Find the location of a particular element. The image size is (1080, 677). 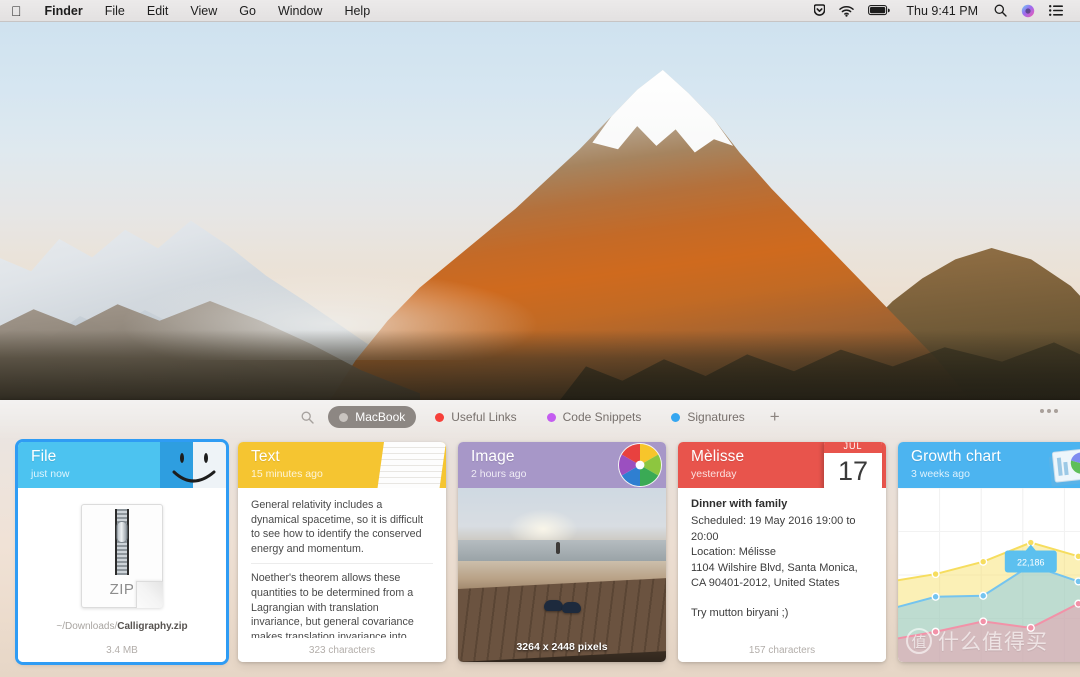

tag-signatures: Signatures is located at coordinates (707, 417).